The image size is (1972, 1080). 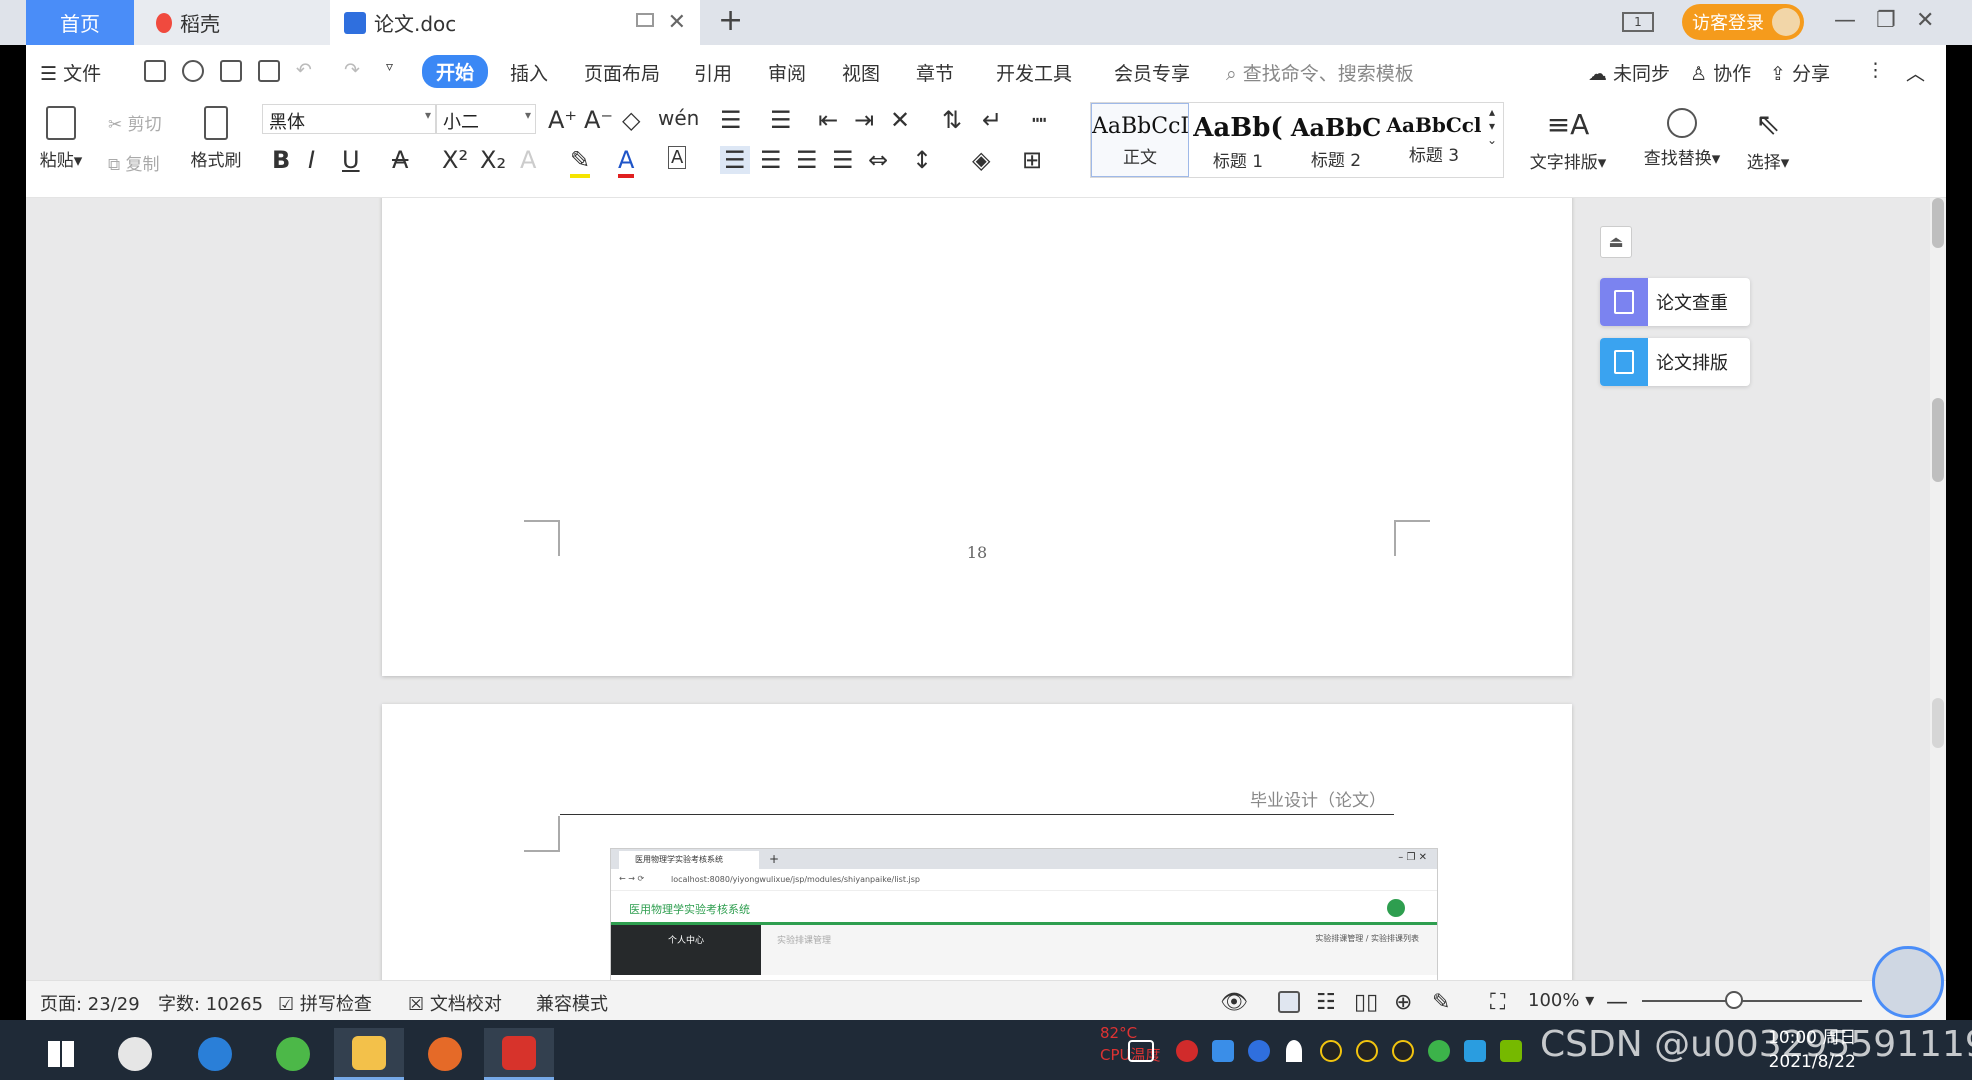 What do you see at coordinates (1492, 126) in the screenshot?
I see `styles-scroll-icon: ▴ ▾ ⌄` at bounding box center [1492, 126].